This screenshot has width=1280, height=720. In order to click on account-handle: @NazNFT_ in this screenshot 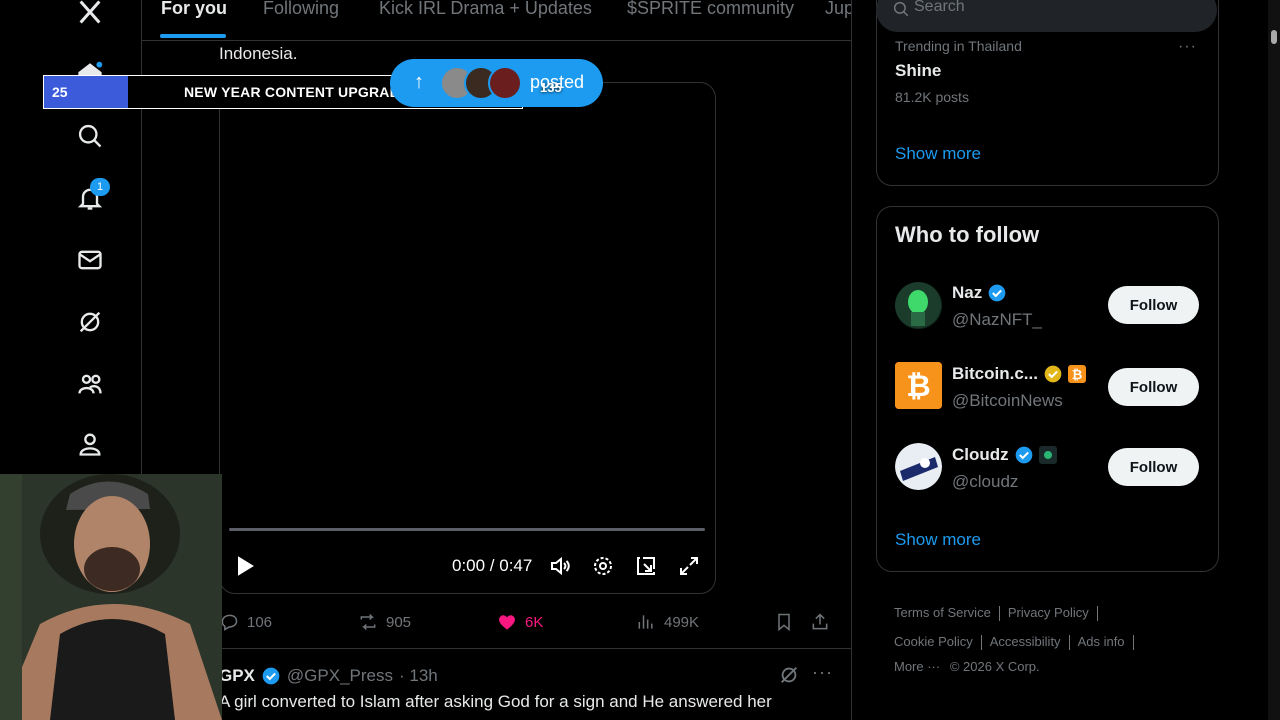, I will do `click(997, 320)`.